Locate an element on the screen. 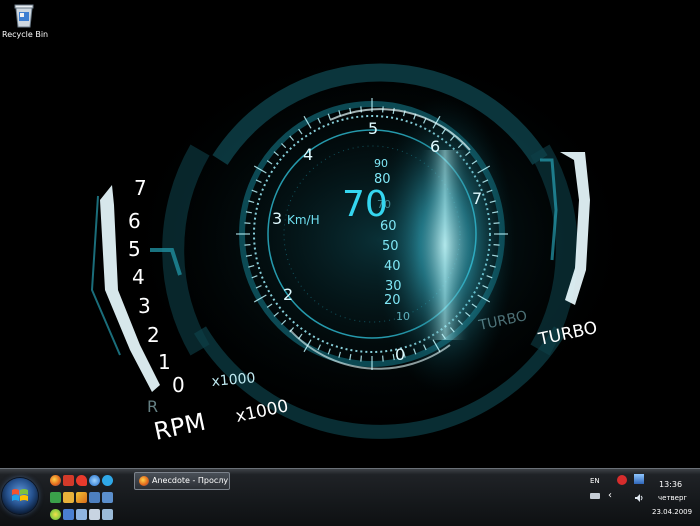 This screenshot has height=526, width=700. rpm-scale-4: 4 is located at coordinates (138, 277).